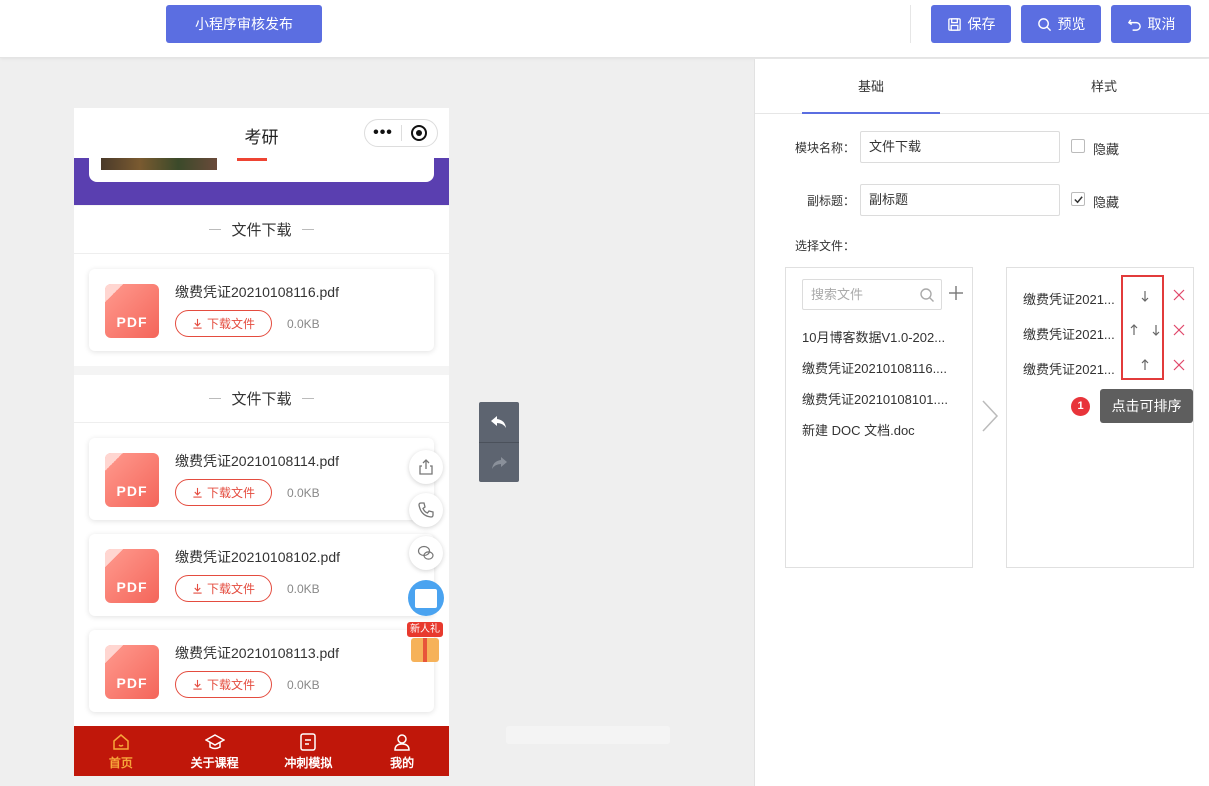 This screenshot has width=1209, height=786. I want to click on gift-box-icon, so click(425, 650).